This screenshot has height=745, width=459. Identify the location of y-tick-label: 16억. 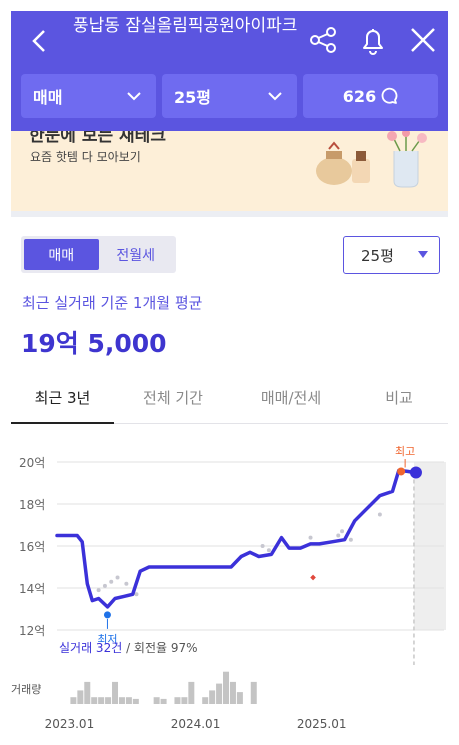
(32, 547).